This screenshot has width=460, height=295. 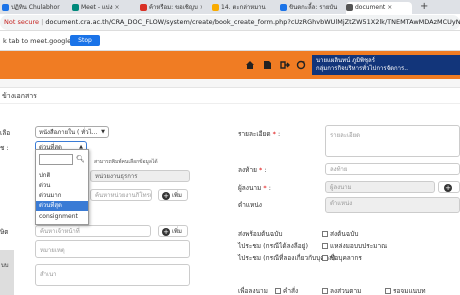 I want to click on note-textarea: หมายเหตุ, so click(x=112, y=249).